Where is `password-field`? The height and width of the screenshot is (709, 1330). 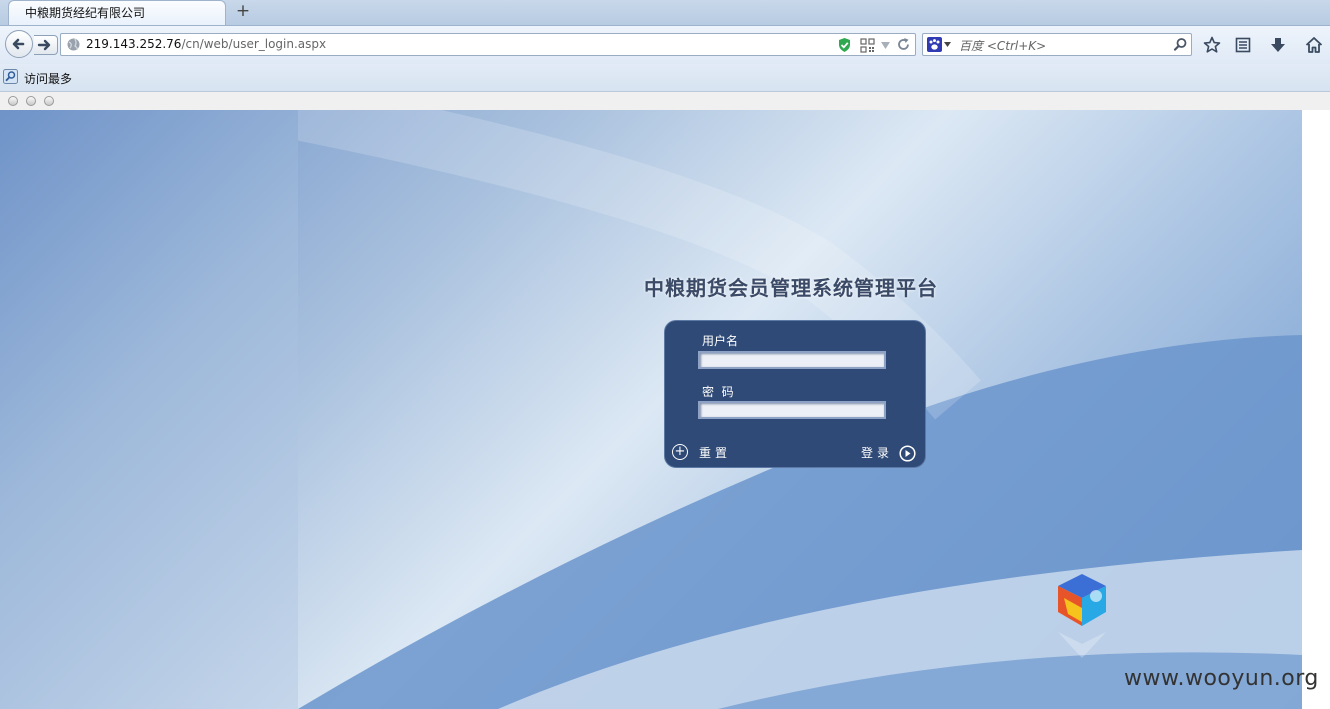 password-field is located at coordinates (792, 410).